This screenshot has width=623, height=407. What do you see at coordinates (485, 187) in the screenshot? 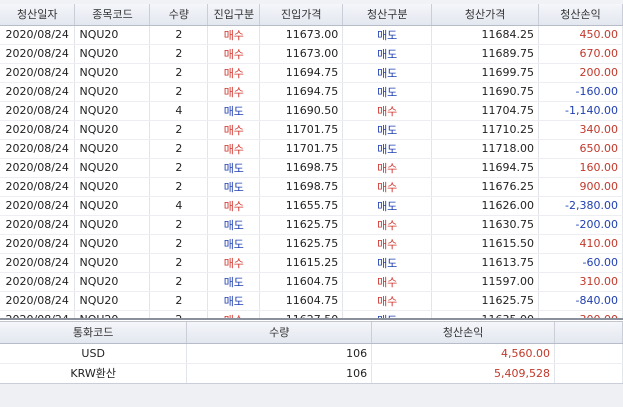
I see `cell-exit-price: 11676.25` at bounding box center [485, 187].